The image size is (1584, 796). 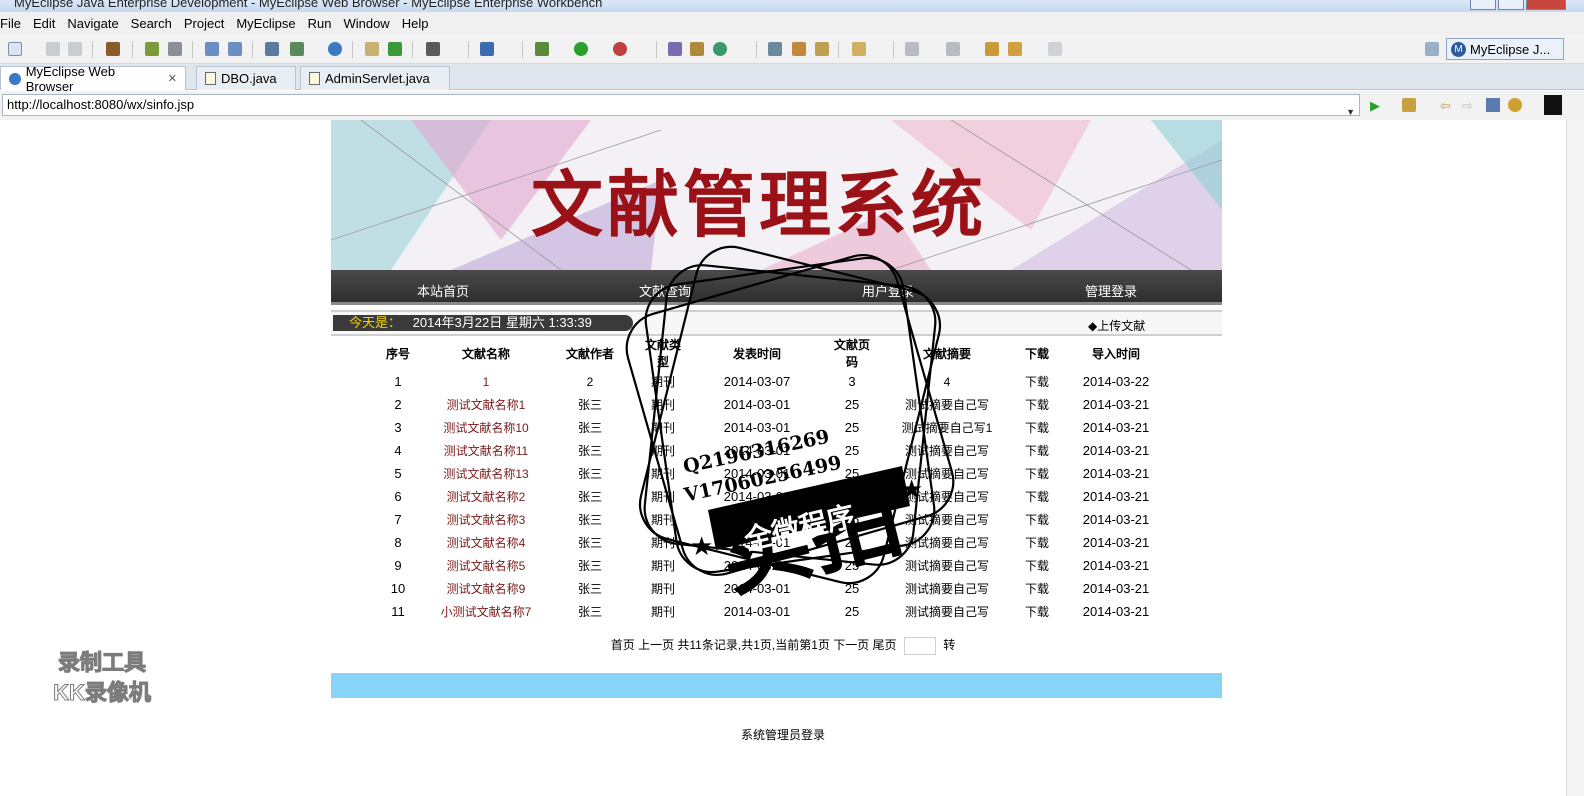 What do you see at coordinates (151, 23) in the screenshot?
I see `menu-search: Search` at bounding box center [151, 23].